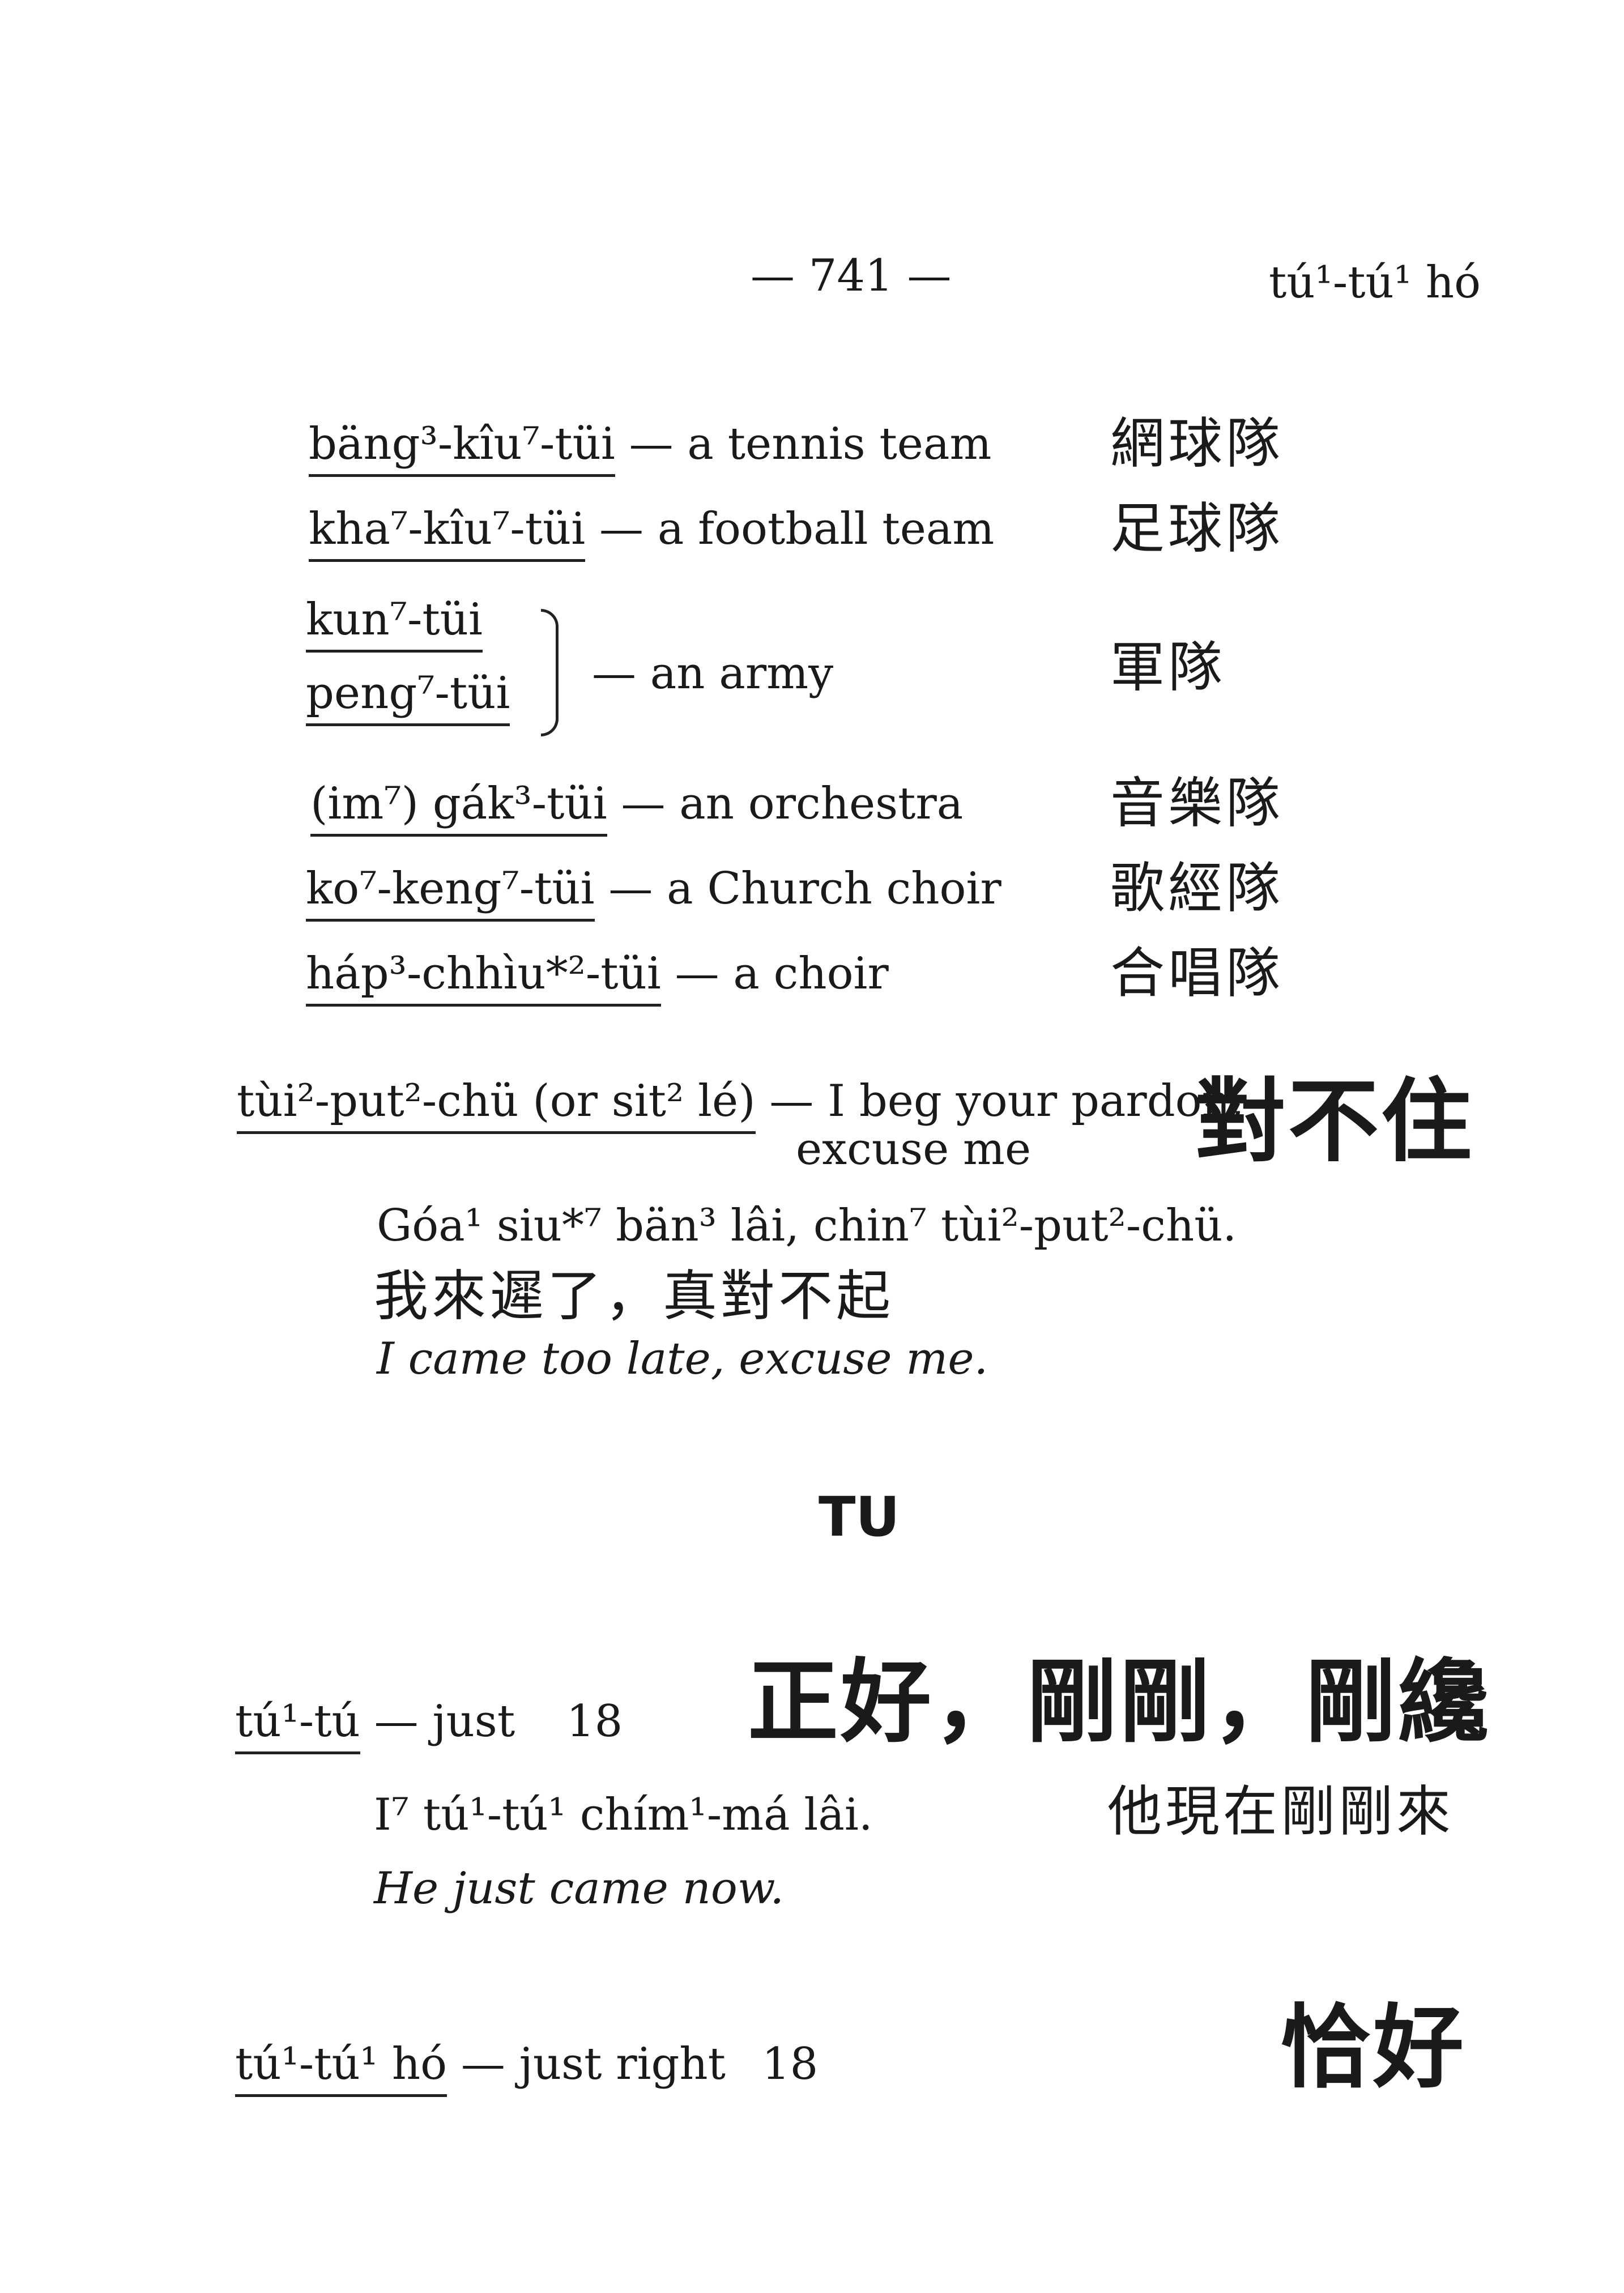 Image resolution: width=1624 pixels, height=2293 pixels. Describe the element at coordinates (1119, 1702) in the screenshot. I see `tutu-chinese: 正好，剛剛，剛纔` at that location.